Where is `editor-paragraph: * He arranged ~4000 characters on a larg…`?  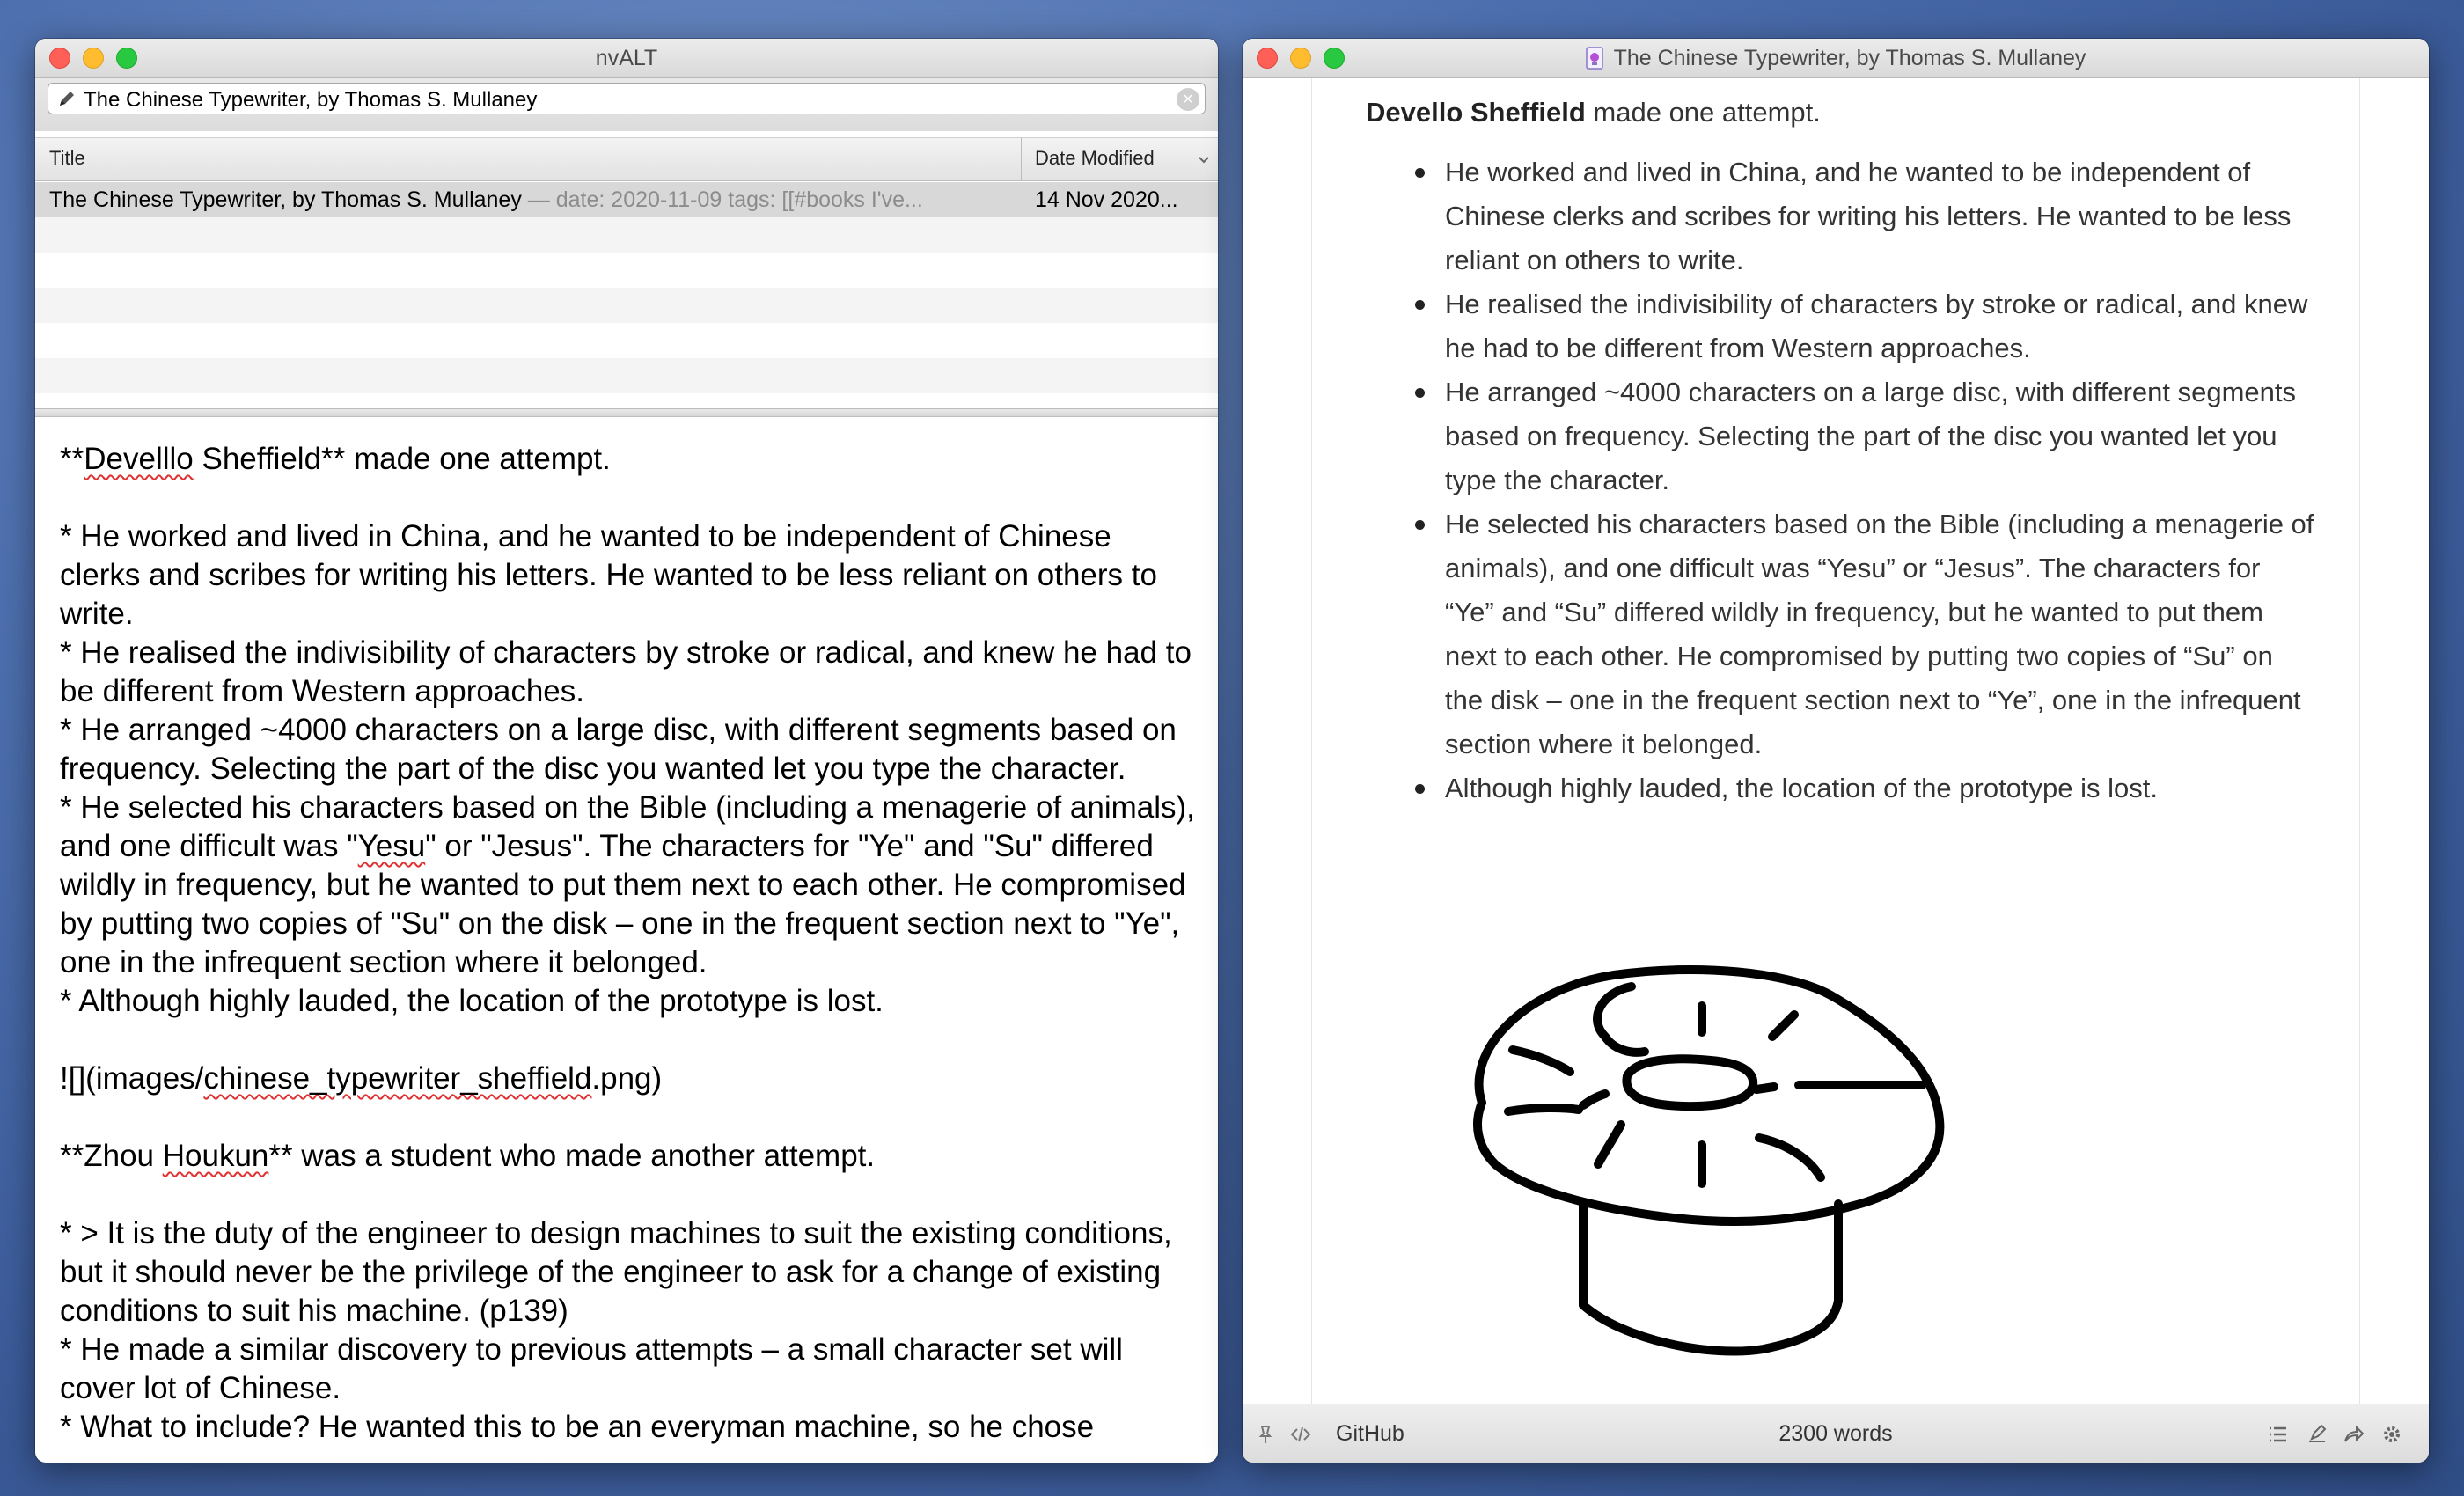 editor-paragraph: * He arranged ~4000 characters on a larg… is located at coordinates (623, 749).